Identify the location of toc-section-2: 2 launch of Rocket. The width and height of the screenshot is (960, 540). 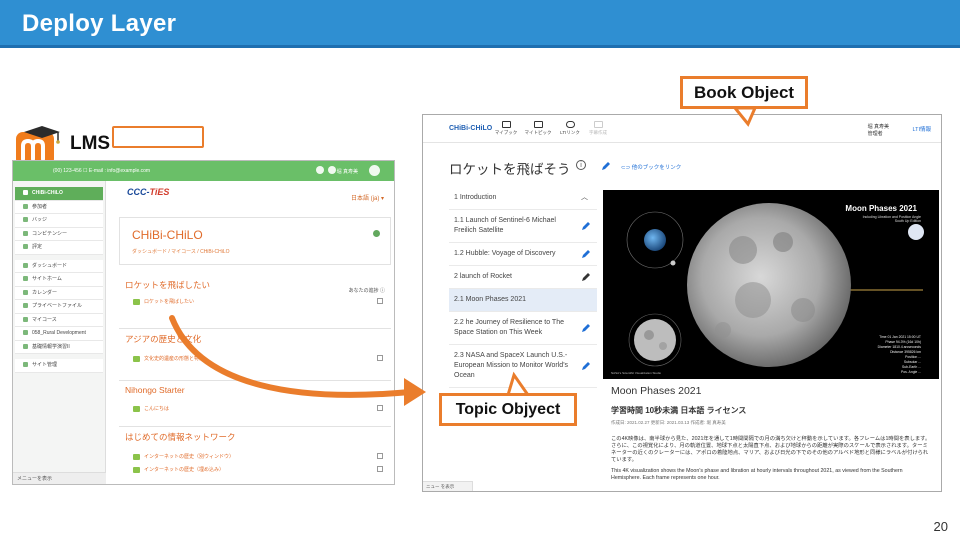
(523, 277).